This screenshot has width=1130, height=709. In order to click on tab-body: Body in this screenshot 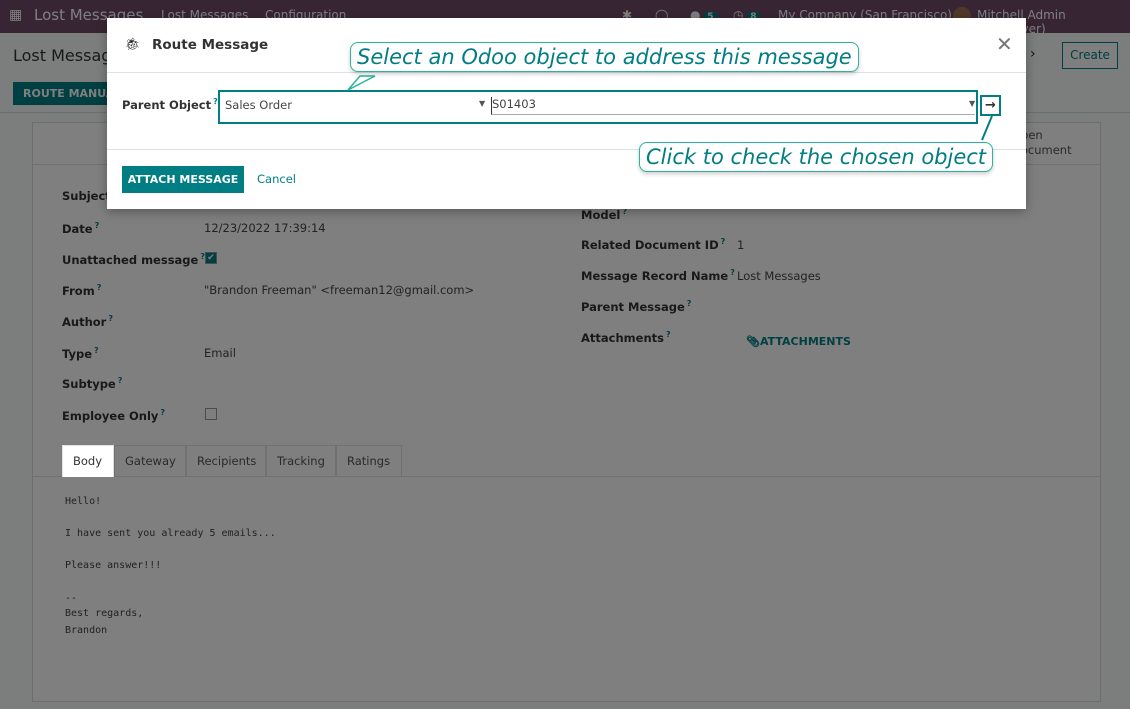, I will do `click(88, 461)`.